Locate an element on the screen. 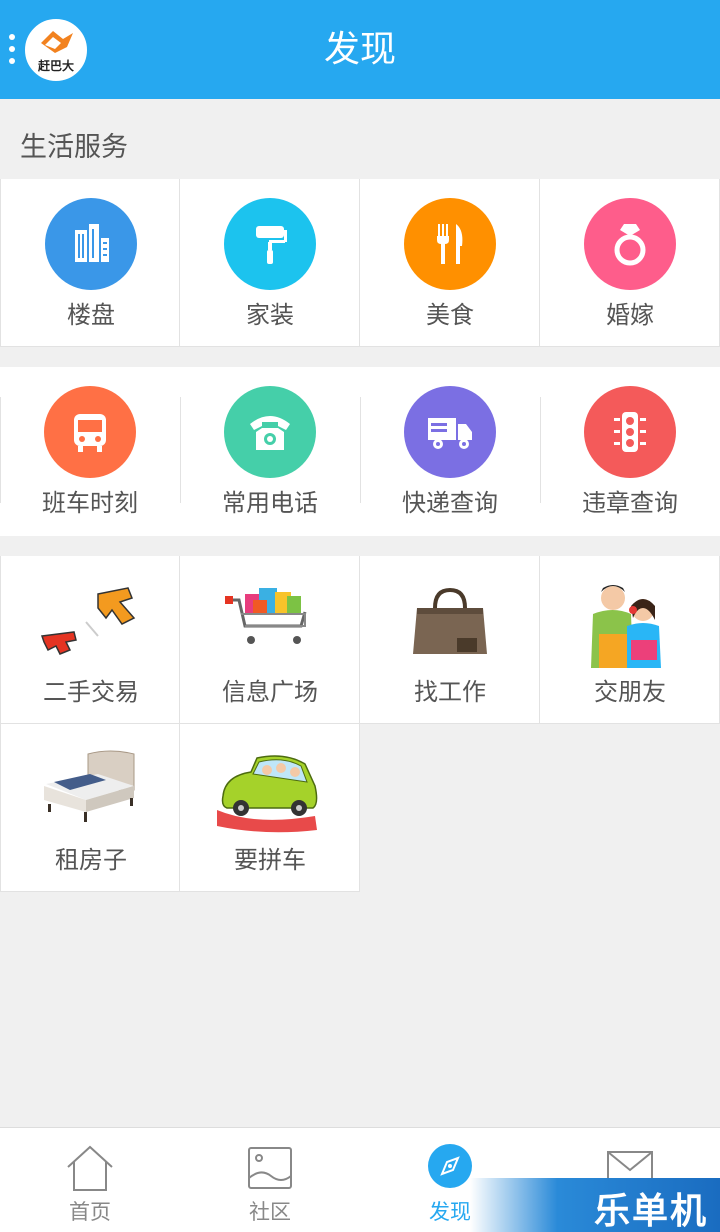  service-label: 家装 is located at coordinates (270, 315).